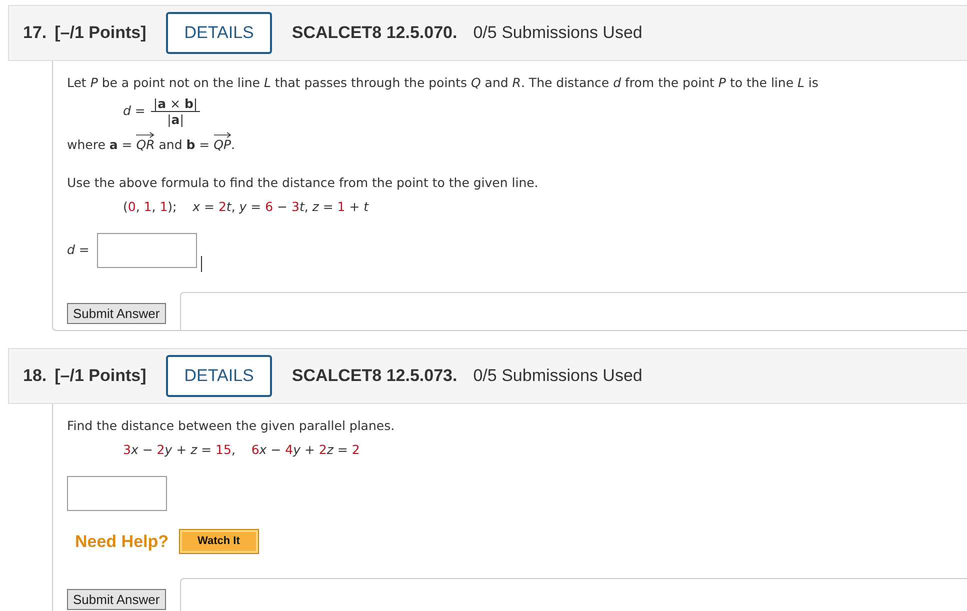  What do you see at coordinates (443, 82) in the screenshot?
I see `question-text: Let P be a point not on the line L that passes through the points Q and R. The distance d from the point P to the line L is` at bounding box center [443, 82].